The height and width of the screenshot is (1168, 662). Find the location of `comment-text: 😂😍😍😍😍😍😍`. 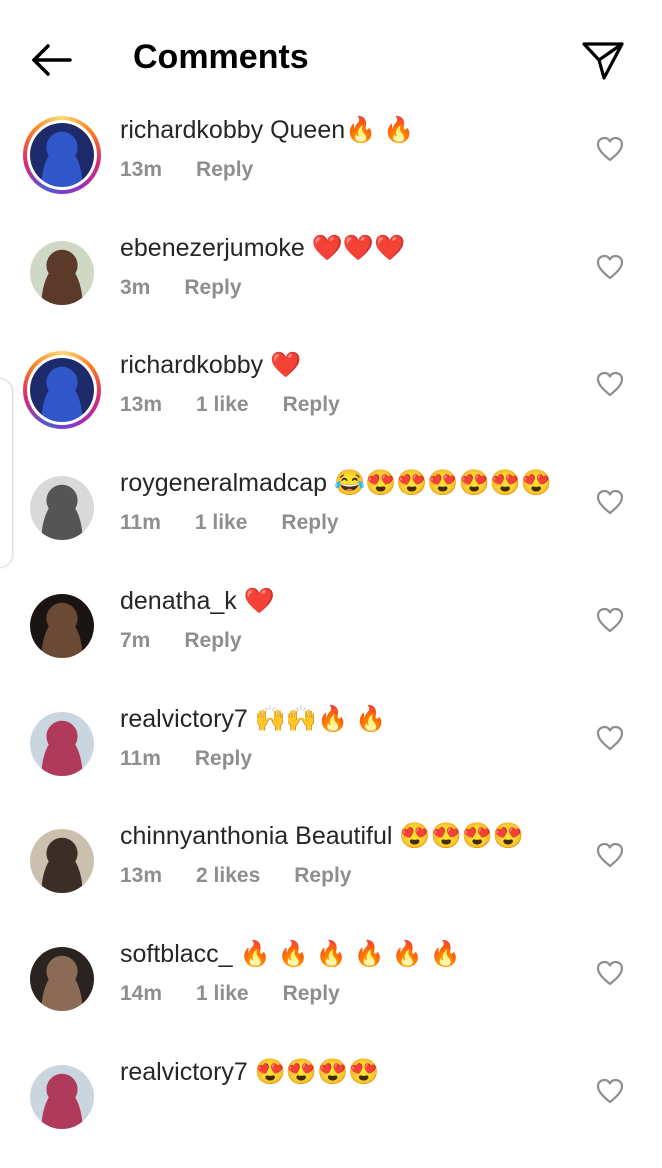

comment-text: 😂😍😍😍😍😍😍 is located at coordinates (439, 483).